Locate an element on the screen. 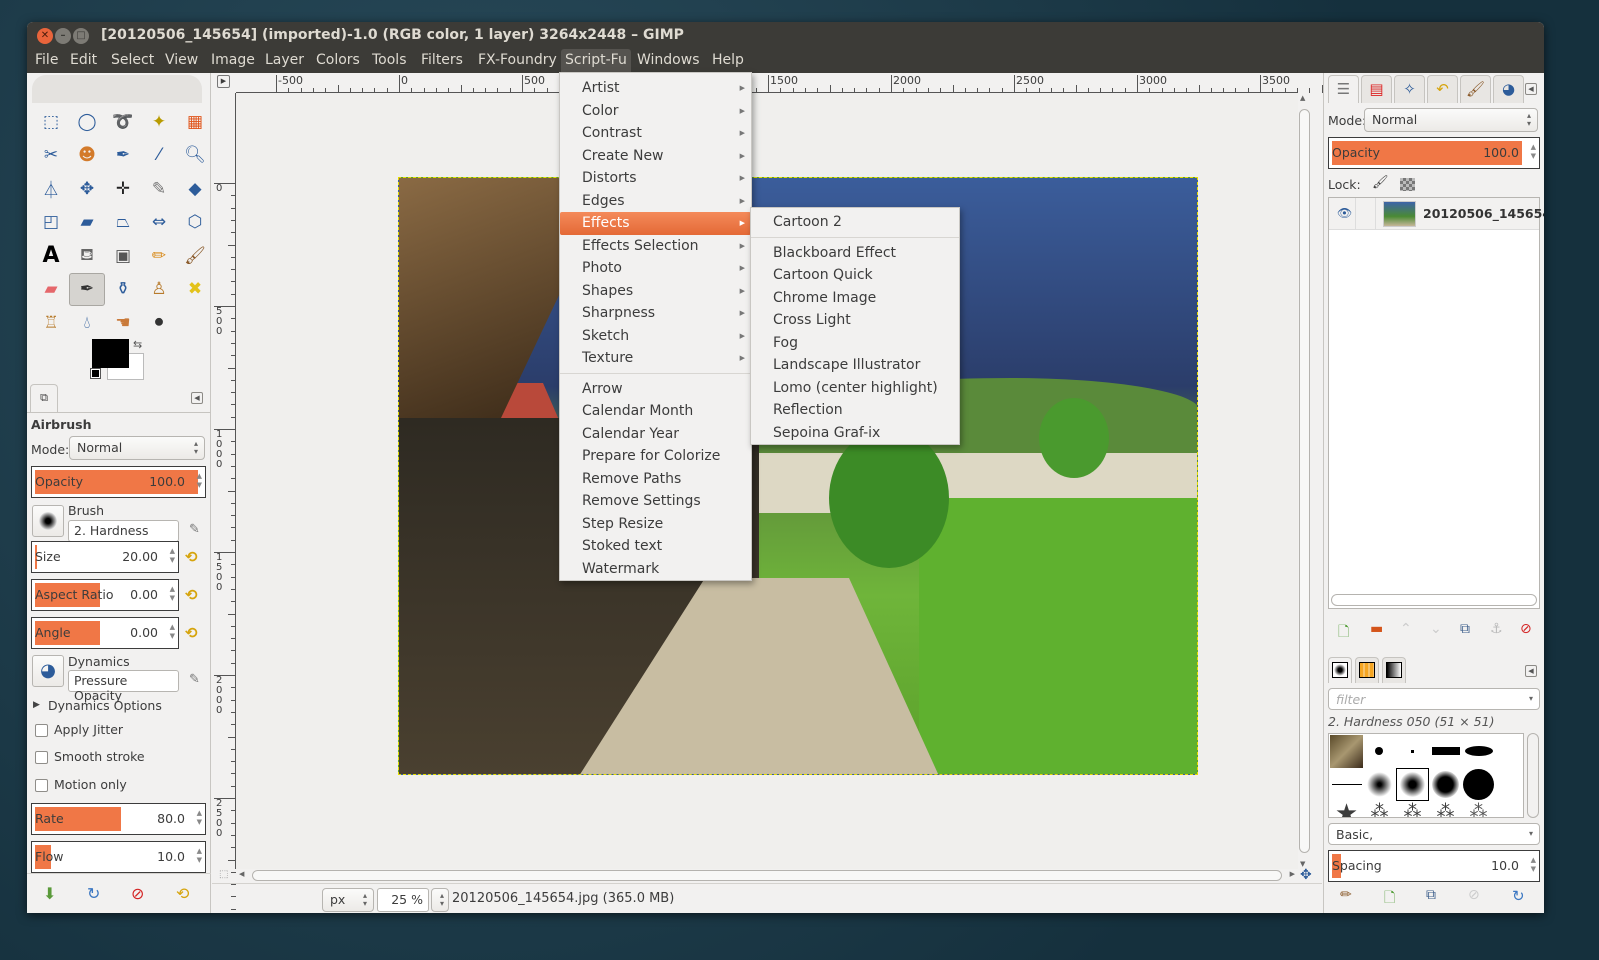 The image size is (1599, 960). free-select-icon: ➰ is located at coordinates (123, 122).